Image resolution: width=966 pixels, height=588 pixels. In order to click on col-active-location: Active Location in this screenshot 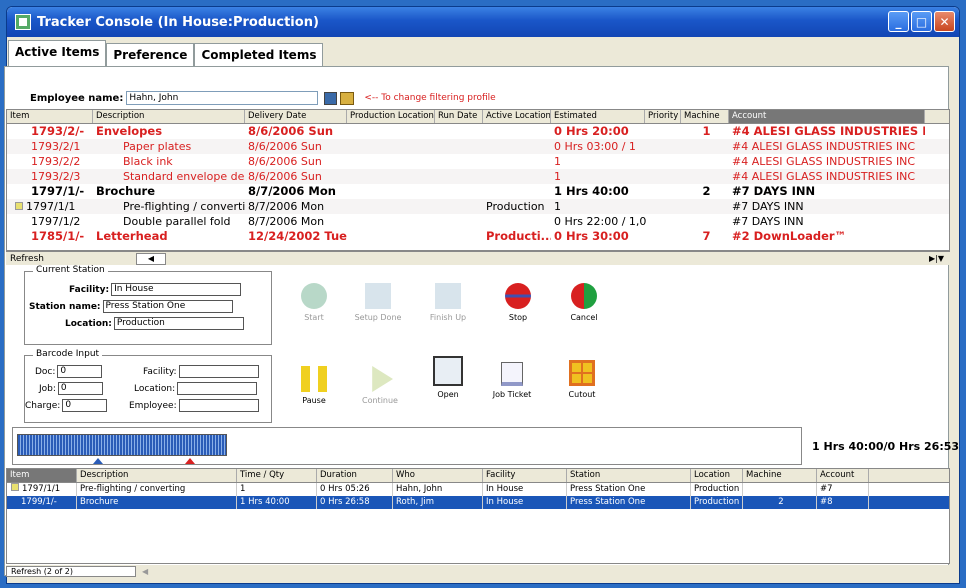, I will do `click(517, 116)`.